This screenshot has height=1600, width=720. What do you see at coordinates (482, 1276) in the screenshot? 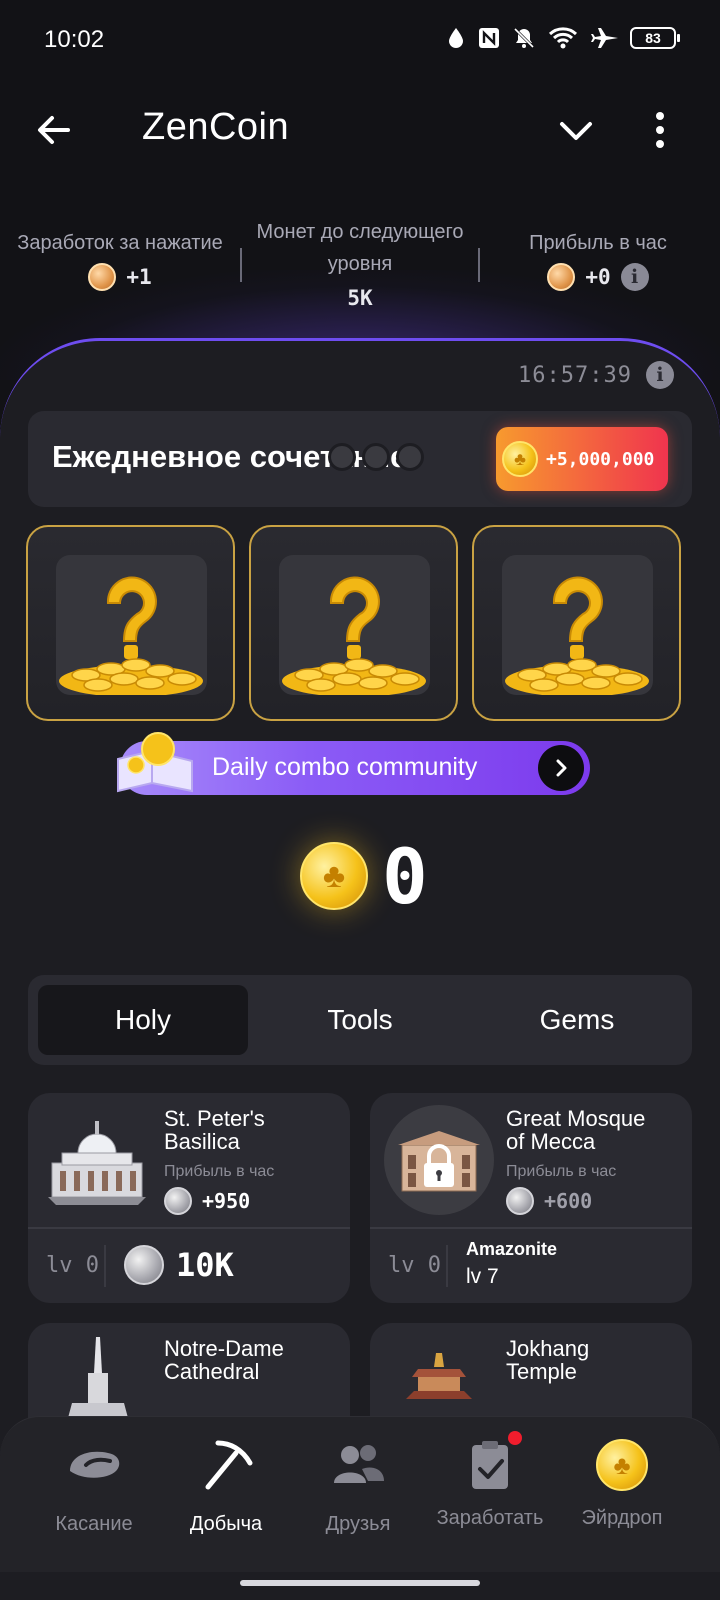
I see `requirement-level: lv 7` at bounding box center [482, 1276].